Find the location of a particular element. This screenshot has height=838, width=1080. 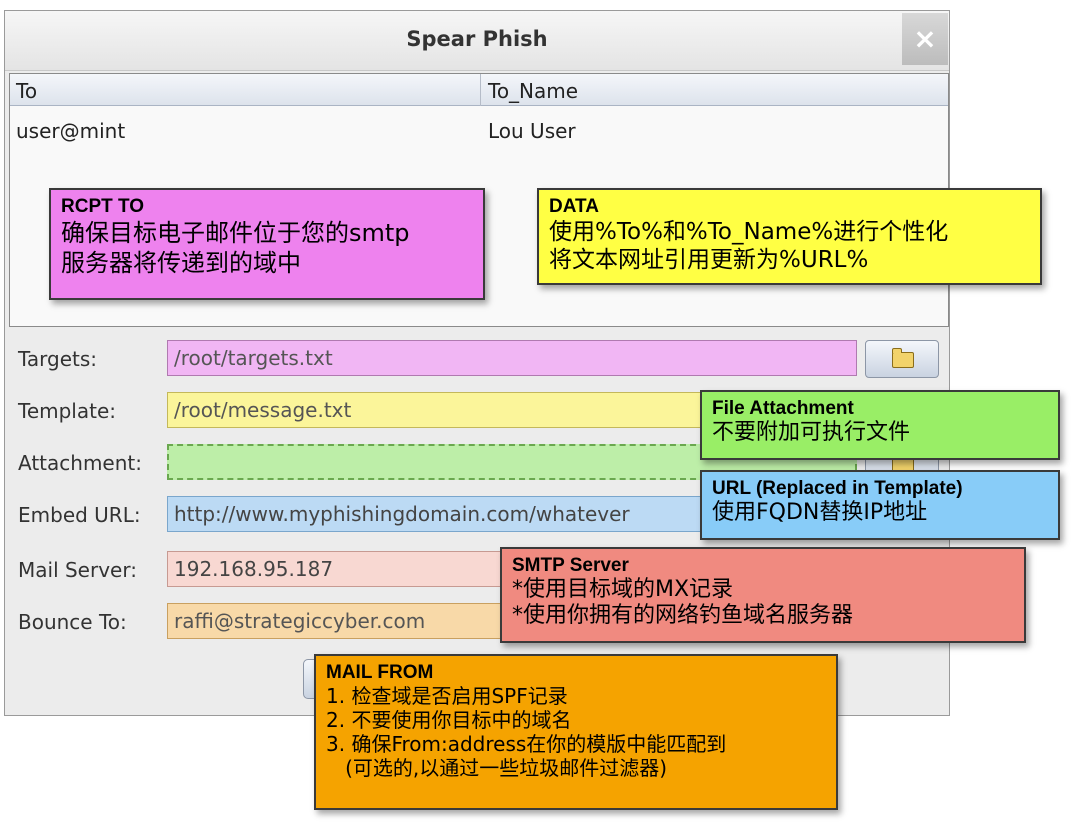

url-callout: URL (Replaced in Template) 使用FQDN替换IP地址 is located at coordinates (880, 505).